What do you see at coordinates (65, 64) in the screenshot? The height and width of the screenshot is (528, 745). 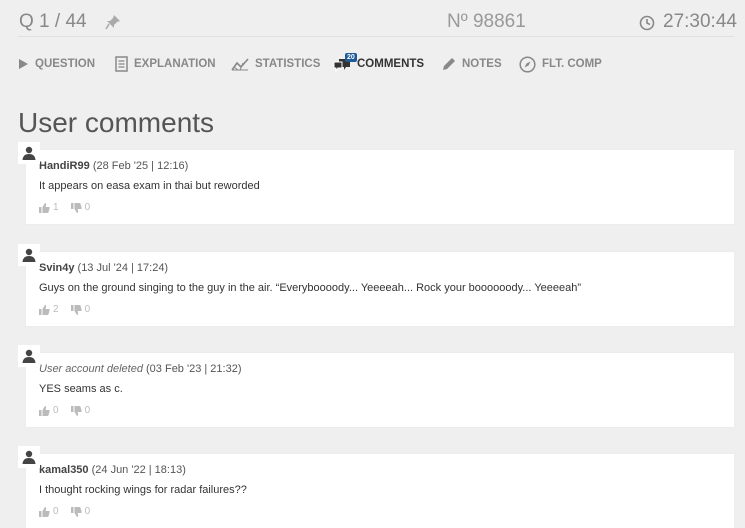 I see `tab-label: QUESTION` at bounding box center [65, 64].